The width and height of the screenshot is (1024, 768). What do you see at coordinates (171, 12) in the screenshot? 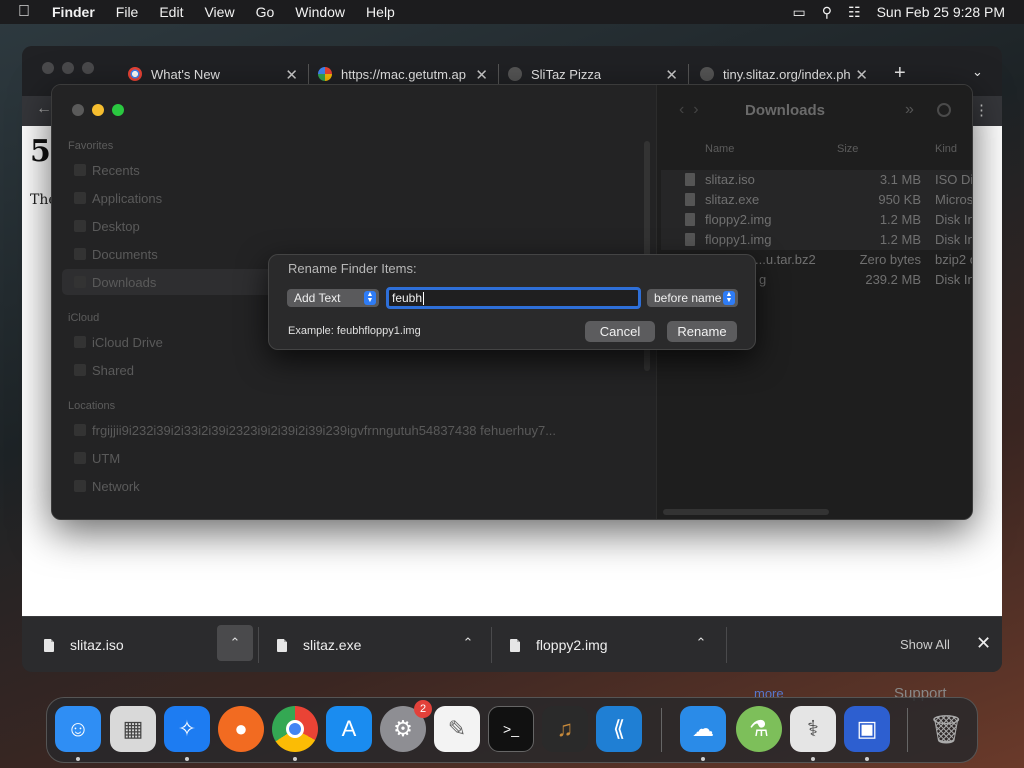
I see `menu-edit: Edit` at bounding box center [171, 12].